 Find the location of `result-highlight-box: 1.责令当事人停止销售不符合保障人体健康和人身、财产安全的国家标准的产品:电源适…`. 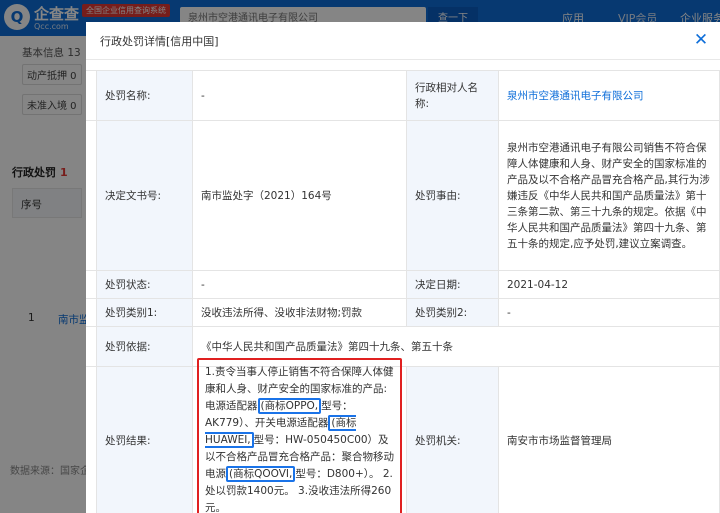

result-highlight-box: 1.责令当事人停止销售不符合保障人体健康和人身、财产安全的国家标准的产品:电源适… is located at coordinates (299, 435).